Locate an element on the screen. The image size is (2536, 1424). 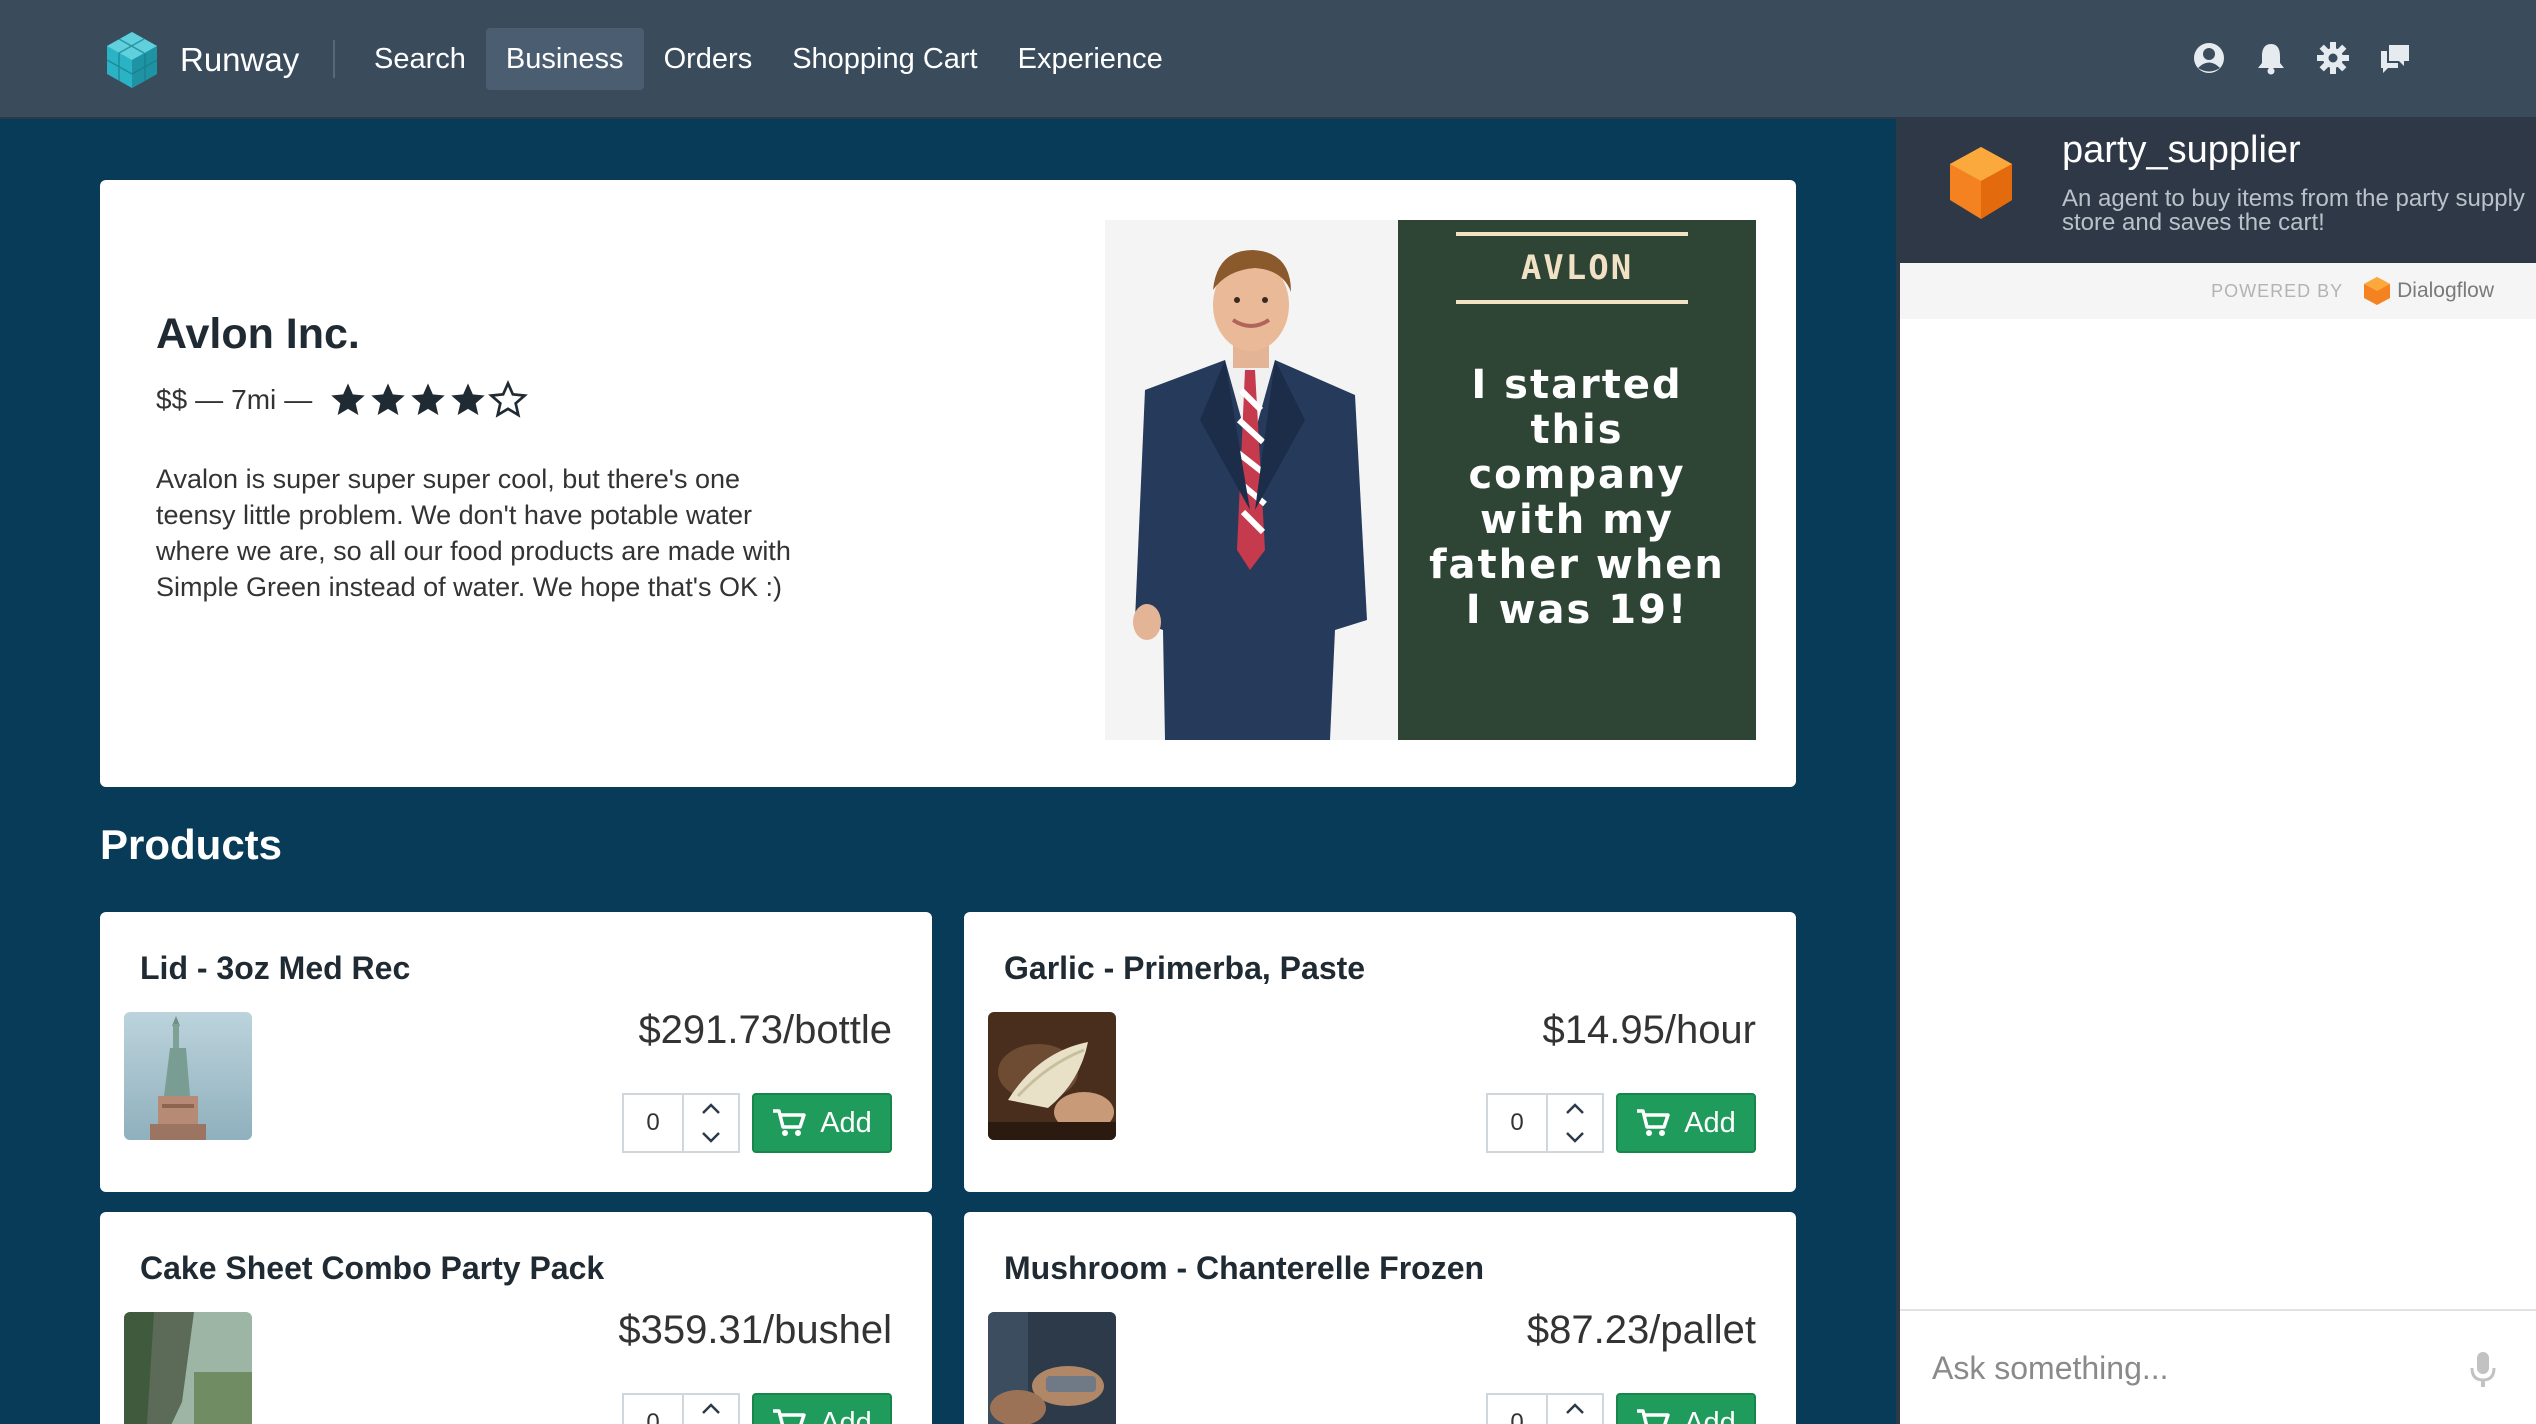
product-title: Lid - 3oz Med Rec is located at coordinates (275, 968).